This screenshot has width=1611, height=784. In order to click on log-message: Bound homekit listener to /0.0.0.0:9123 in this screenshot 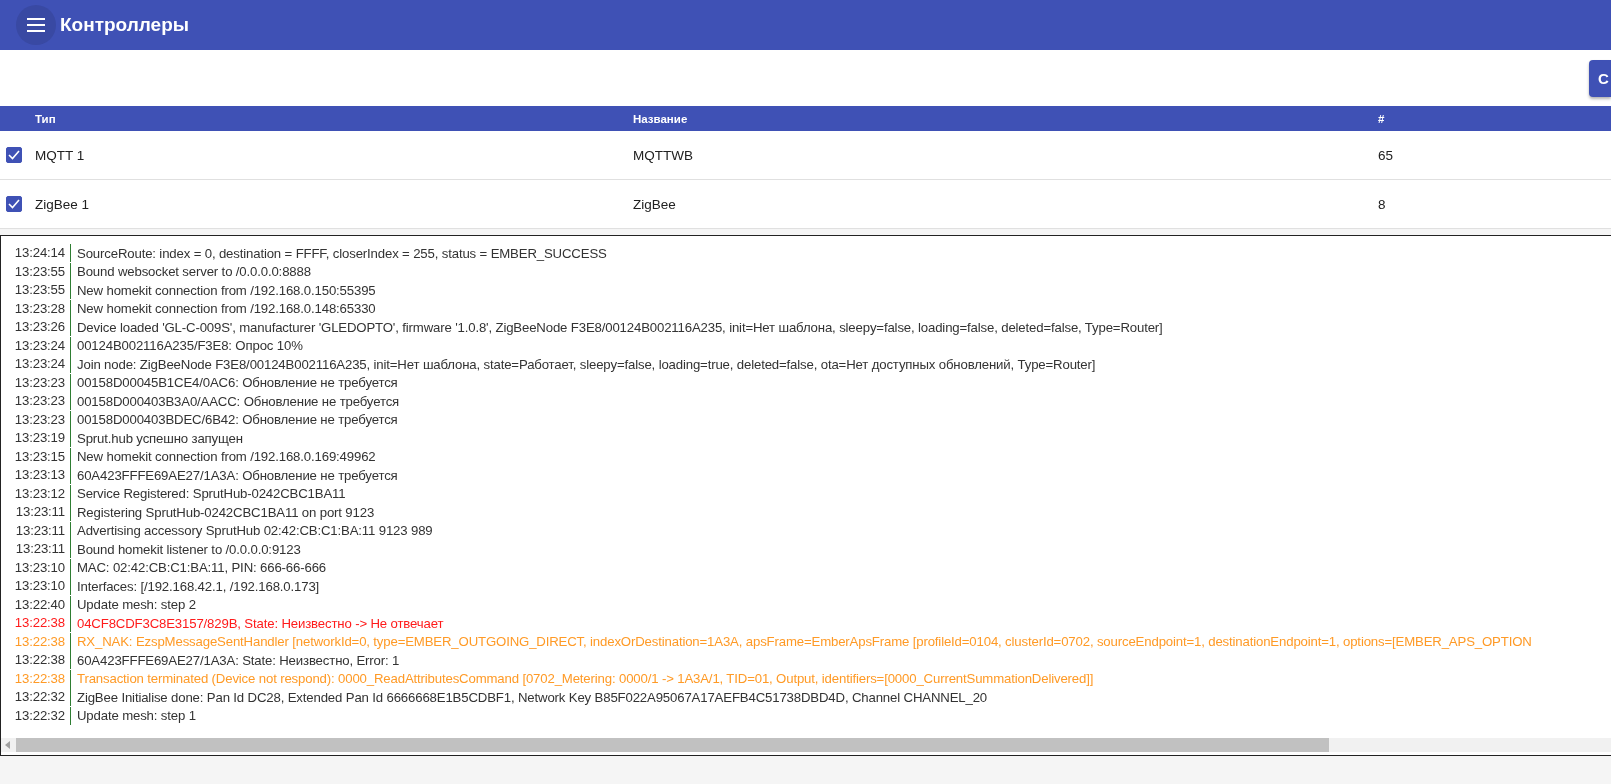, I will do `click(189, 549)`.